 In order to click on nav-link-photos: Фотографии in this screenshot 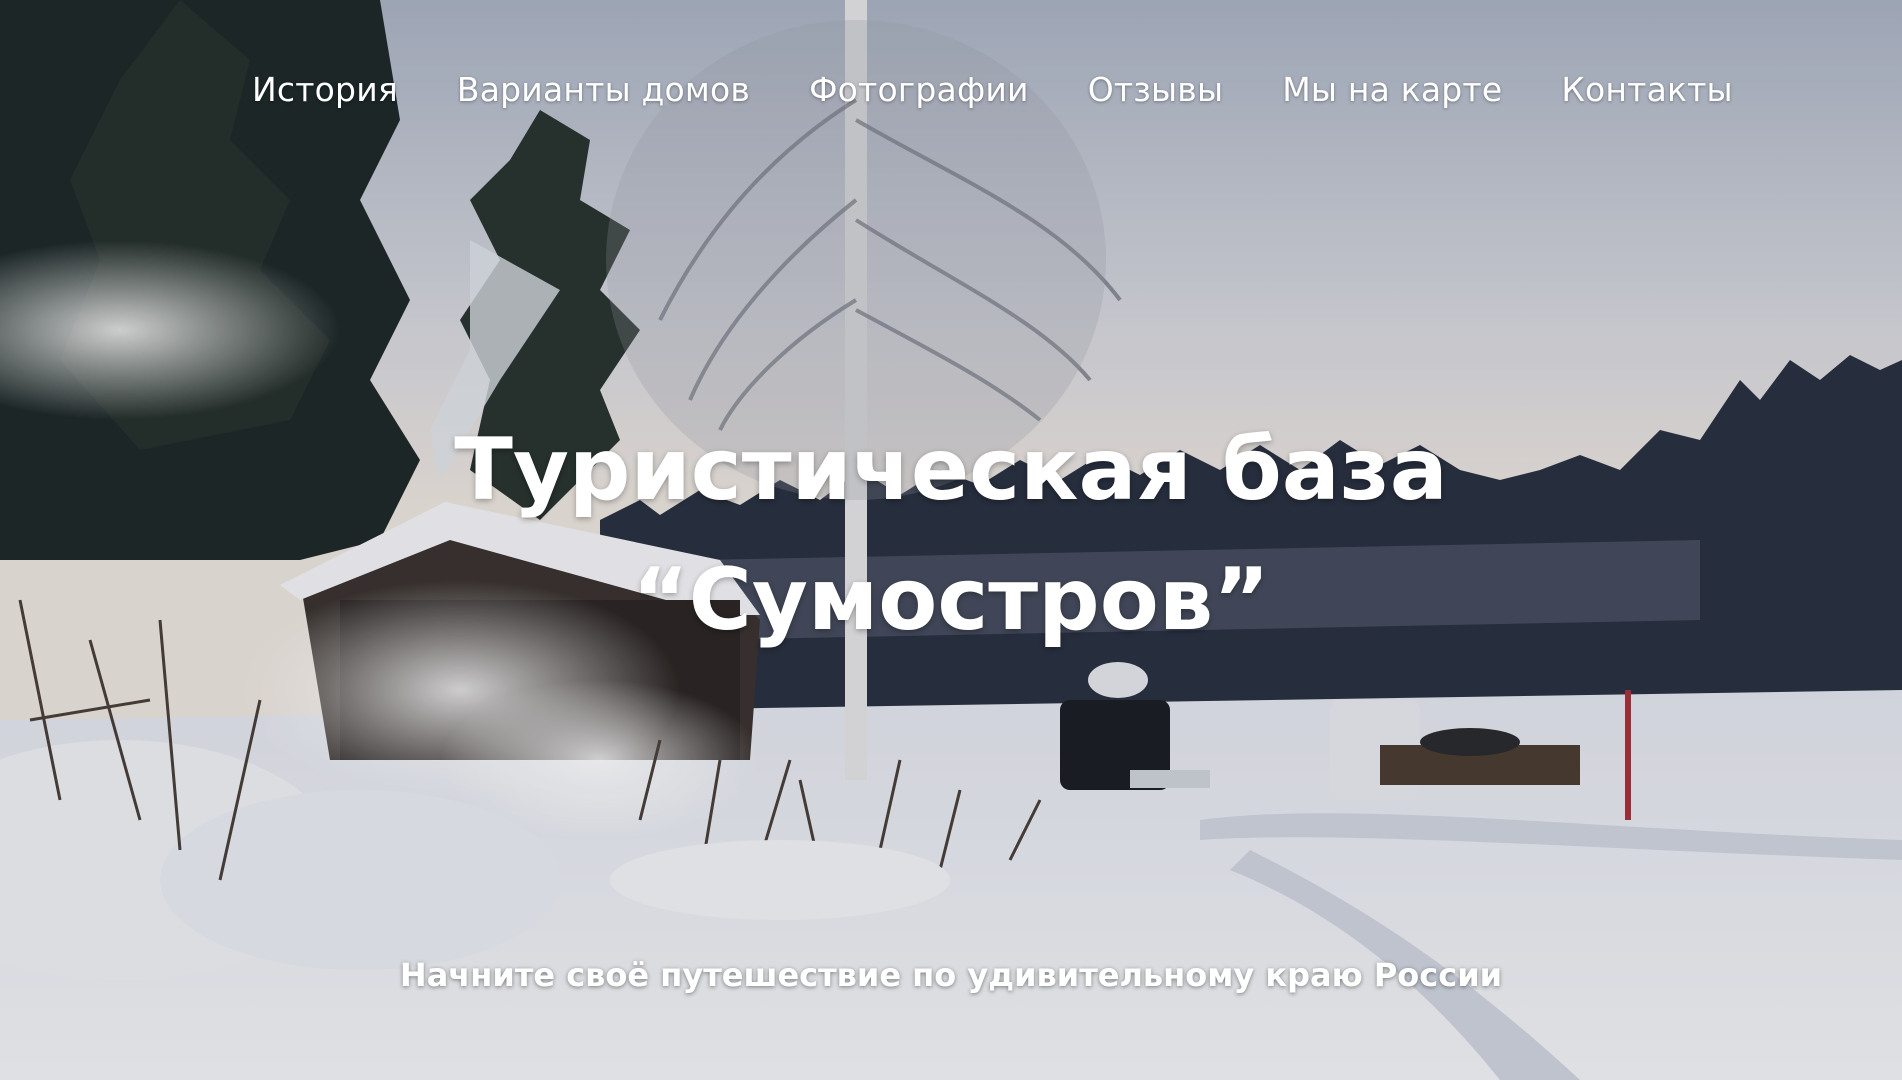, I will do `click(919, 89)`.